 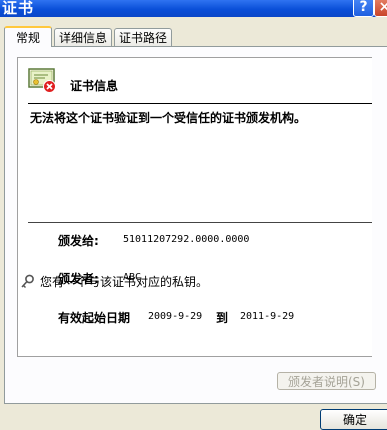 I want to click on tab-details: 详细信息, so click(x=83, y=37).